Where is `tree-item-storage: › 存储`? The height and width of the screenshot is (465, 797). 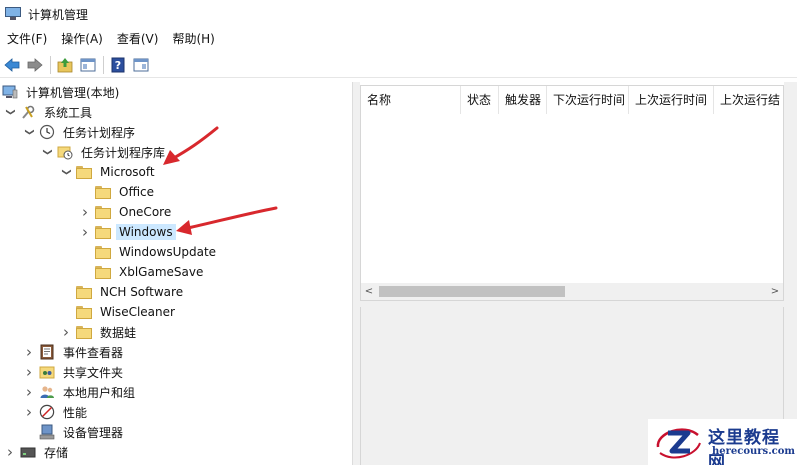 tree-item-storage: › 存储 is located at coordinates (37, 452).